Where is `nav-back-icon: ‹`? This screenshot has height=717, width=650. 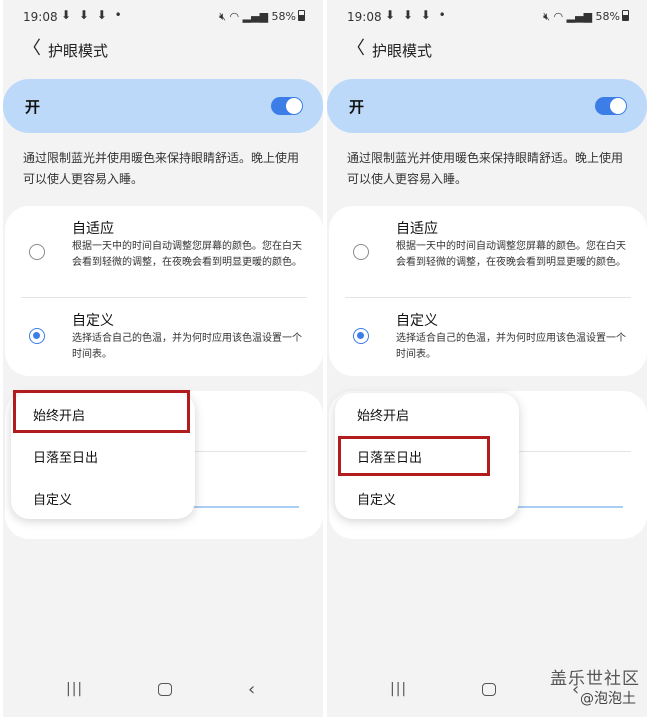 nav-back-icon: ‹ is located at coordinates (251, 689).